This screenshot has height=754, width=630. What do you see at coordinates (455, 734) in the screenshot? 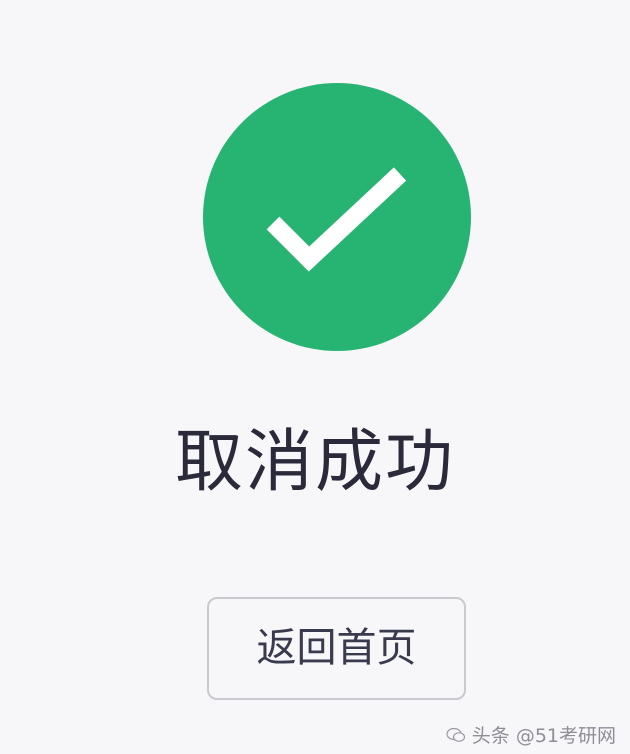
I see `wechat-icon` at bounding box center [455, 734].